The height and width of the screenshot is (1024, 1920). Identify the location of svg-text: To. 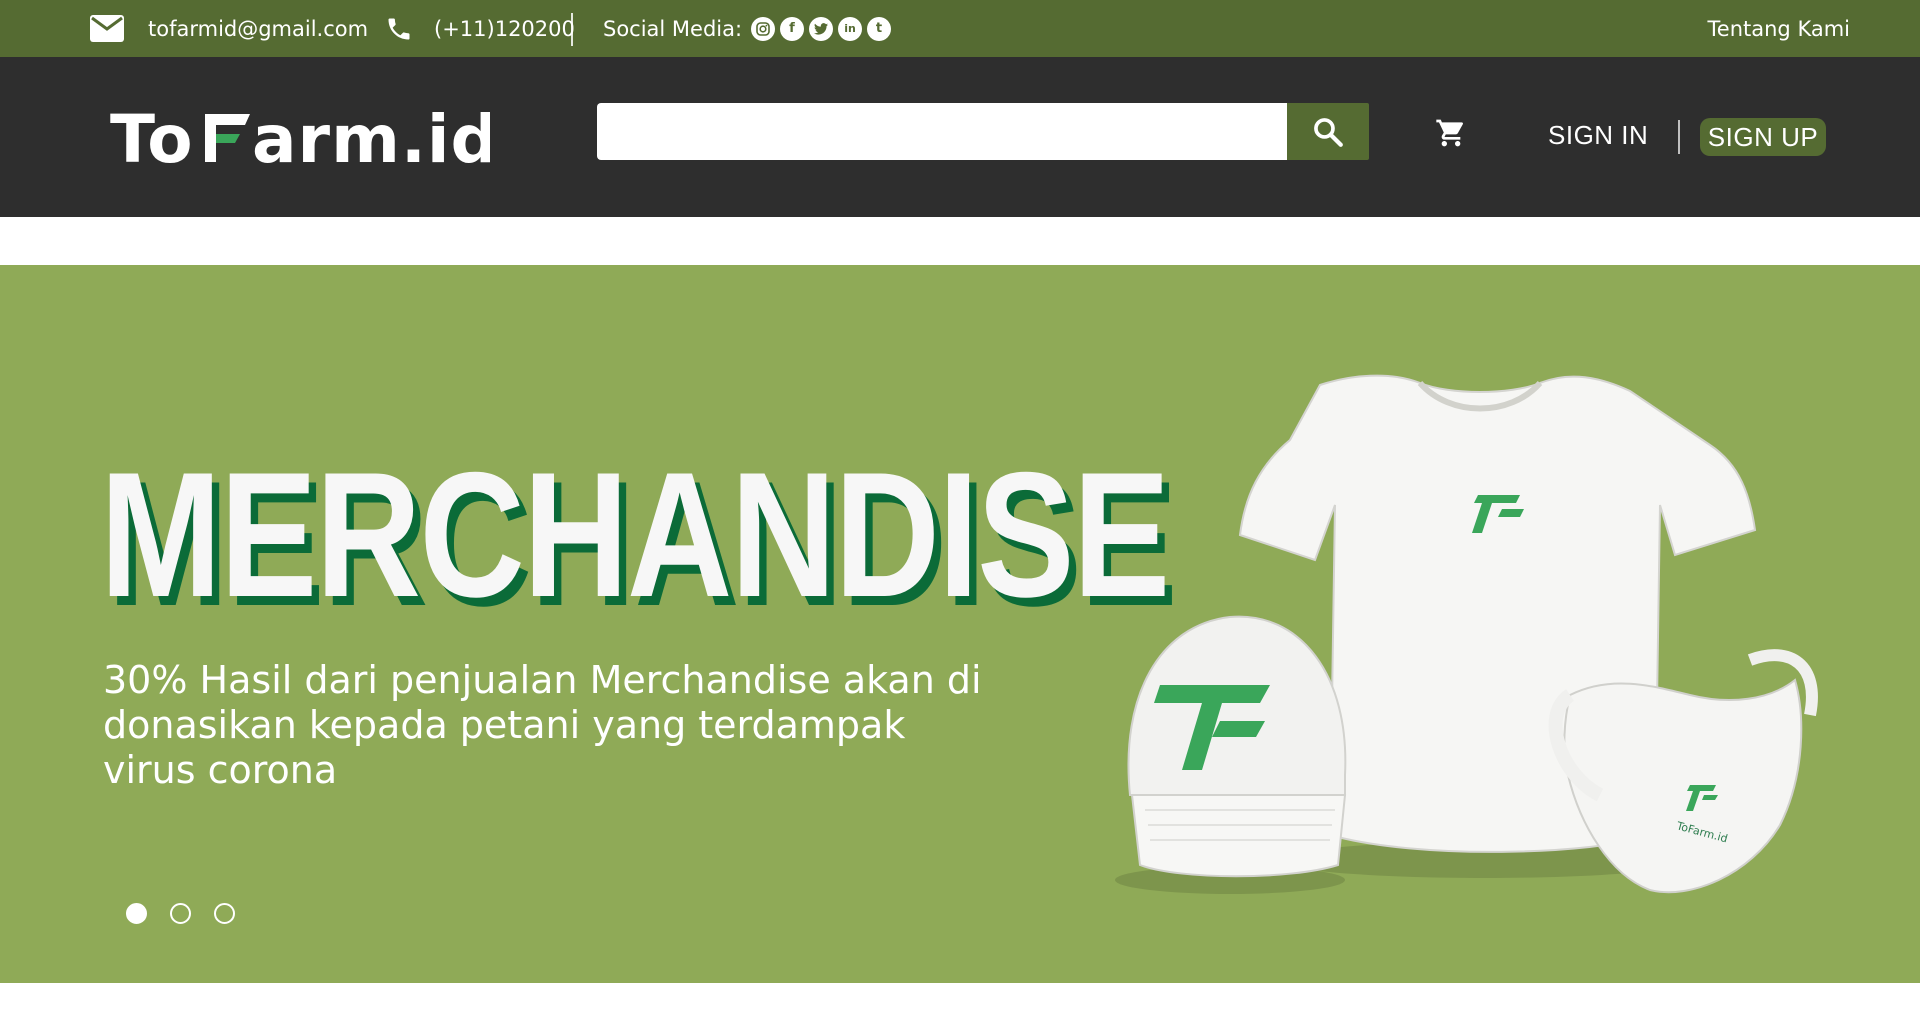
(152, 139).